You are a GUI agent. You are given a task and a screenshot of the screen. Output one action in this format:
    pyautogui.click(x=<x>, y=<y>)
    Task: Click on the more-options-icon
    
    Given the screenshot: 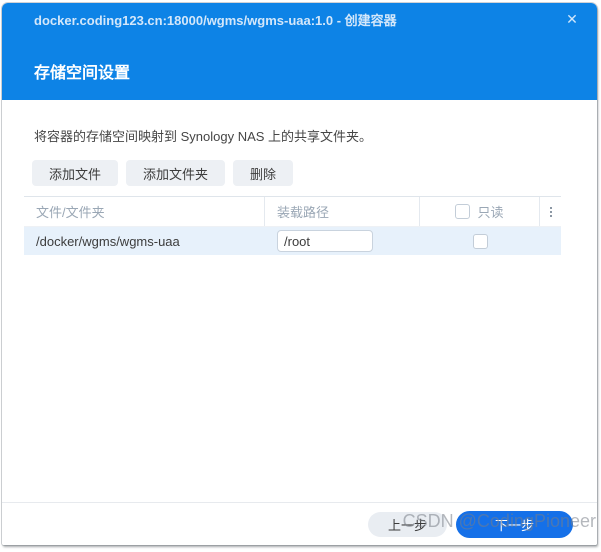 What is the action you would take?
    pyautogui.click(x=550, y=211)
    